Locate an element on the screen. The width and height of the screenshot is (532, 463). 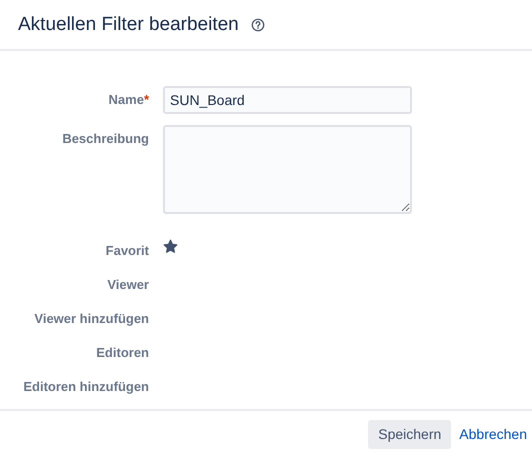
field-label: Editoren is located at coordinates (122, 353).